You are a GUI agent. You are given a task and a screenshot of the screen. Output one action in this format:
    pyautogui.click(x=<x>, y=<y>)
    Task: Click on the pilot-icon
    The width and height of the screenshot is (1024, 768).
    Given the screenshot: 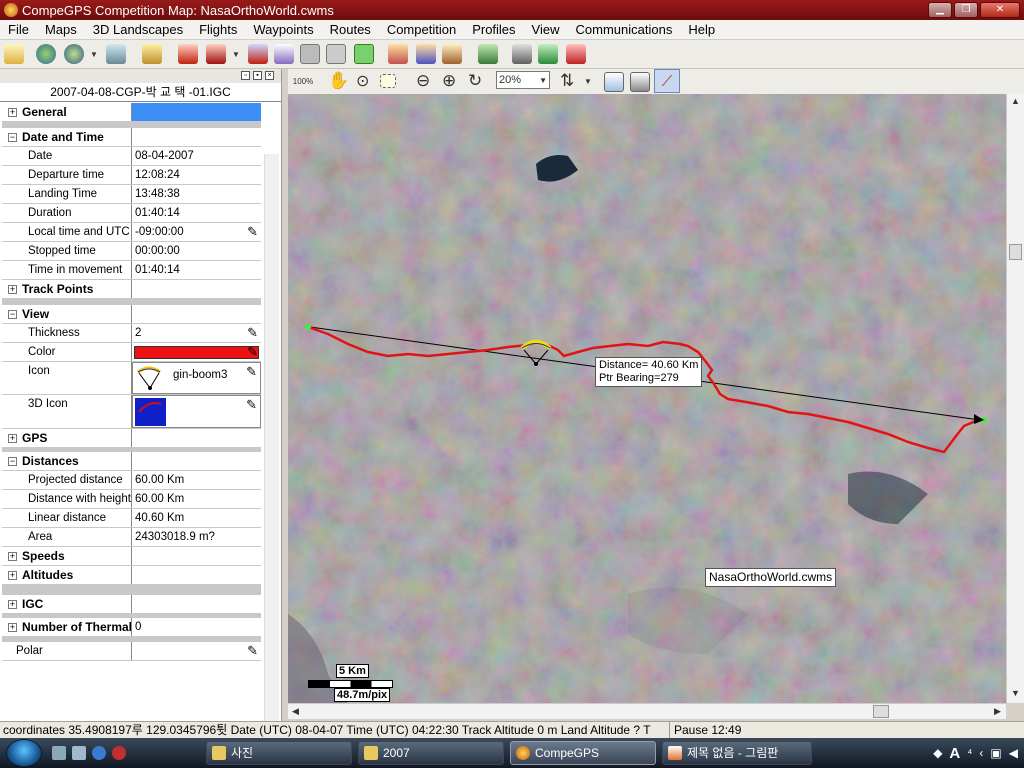 What is the action you would take?
    pyautogui.click(x=398, y=54)
    